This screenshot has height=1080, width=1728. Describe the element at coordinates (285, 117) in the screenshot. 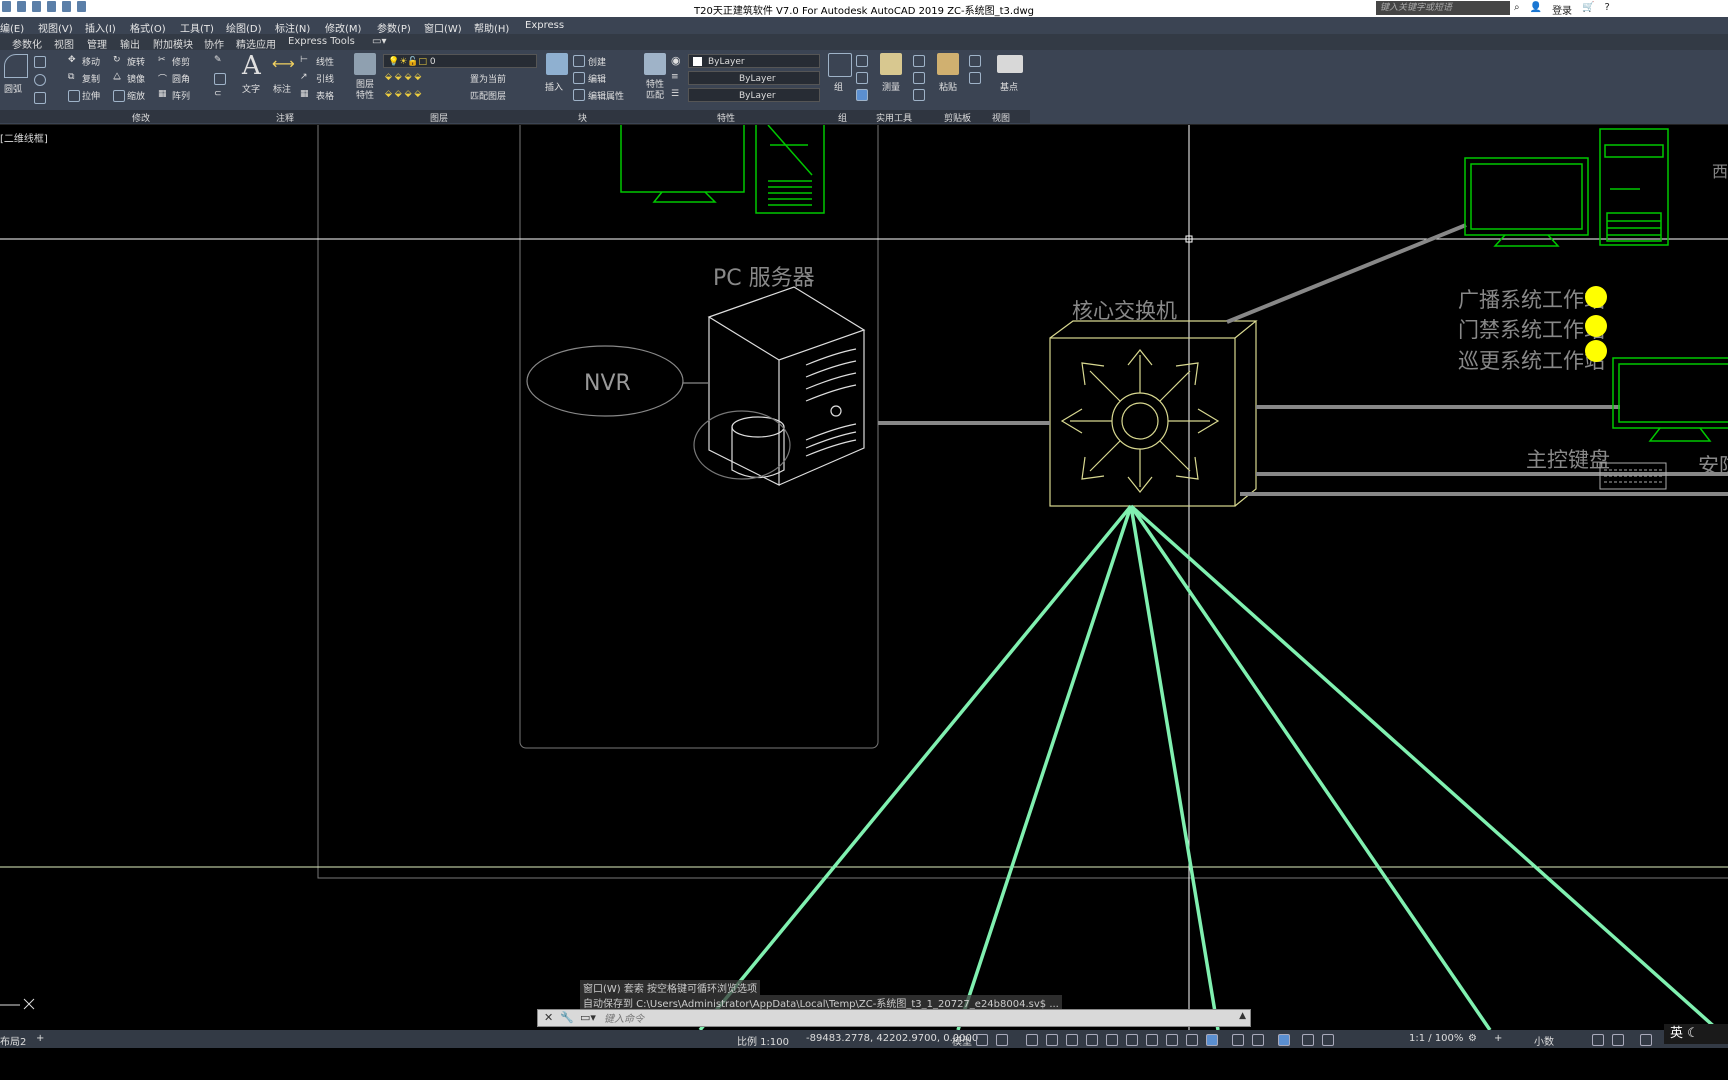

I see `panel-annotation: 注释` at that location.